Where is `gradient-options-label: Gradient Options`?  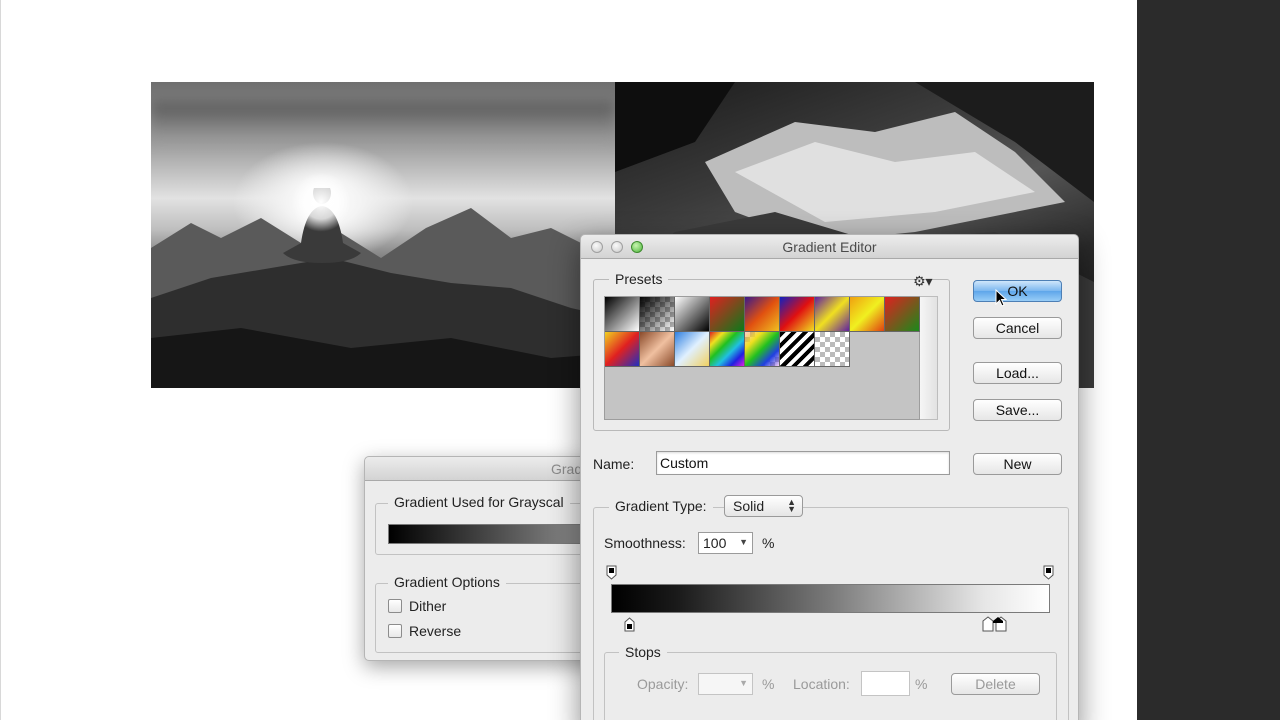 gradient-options-label: Gradient Options is located at coordinates (447, 582).